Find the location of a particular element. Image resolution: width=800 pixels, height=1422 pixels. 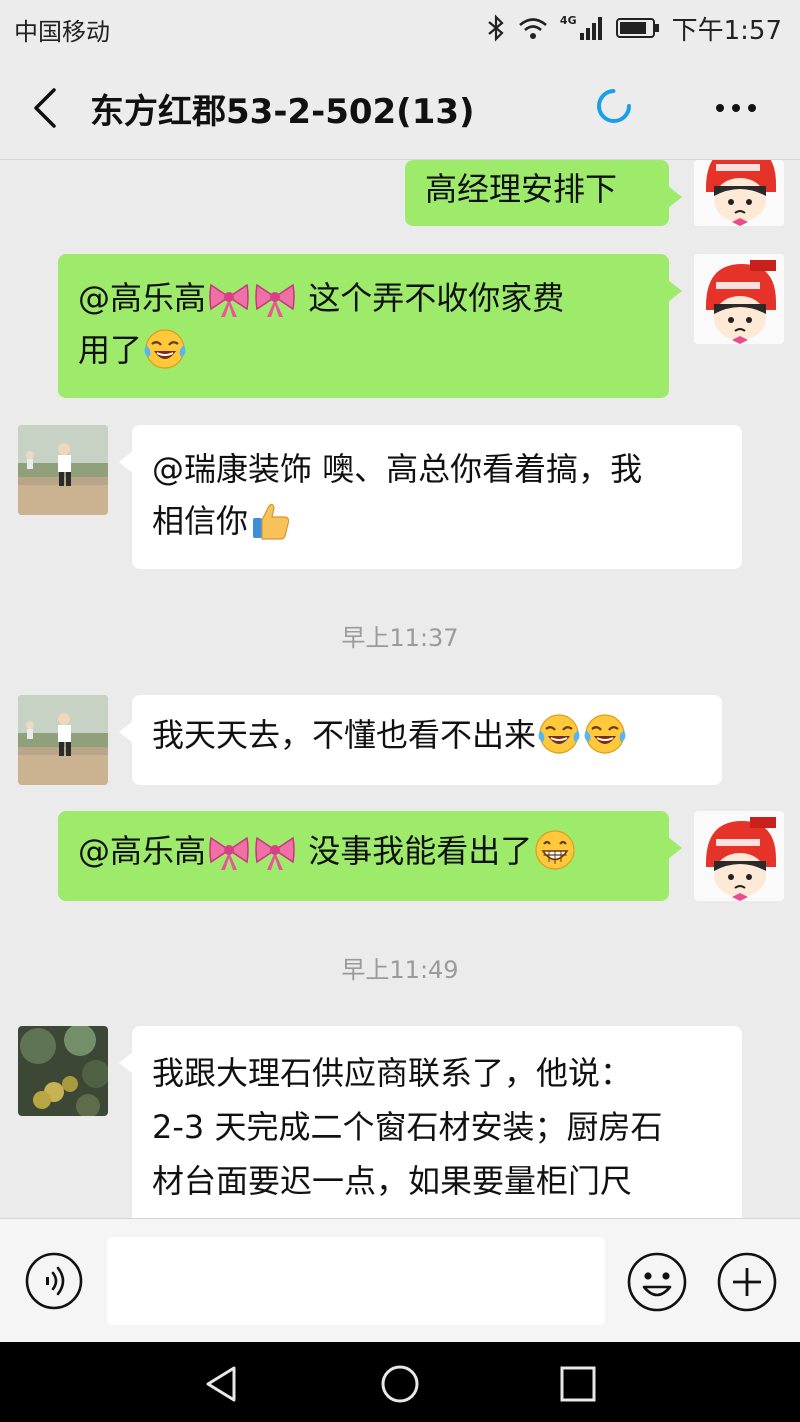

message-bubble-outgoing: @高乐高 没事我能看出了 is located at coordinates (370, 856).